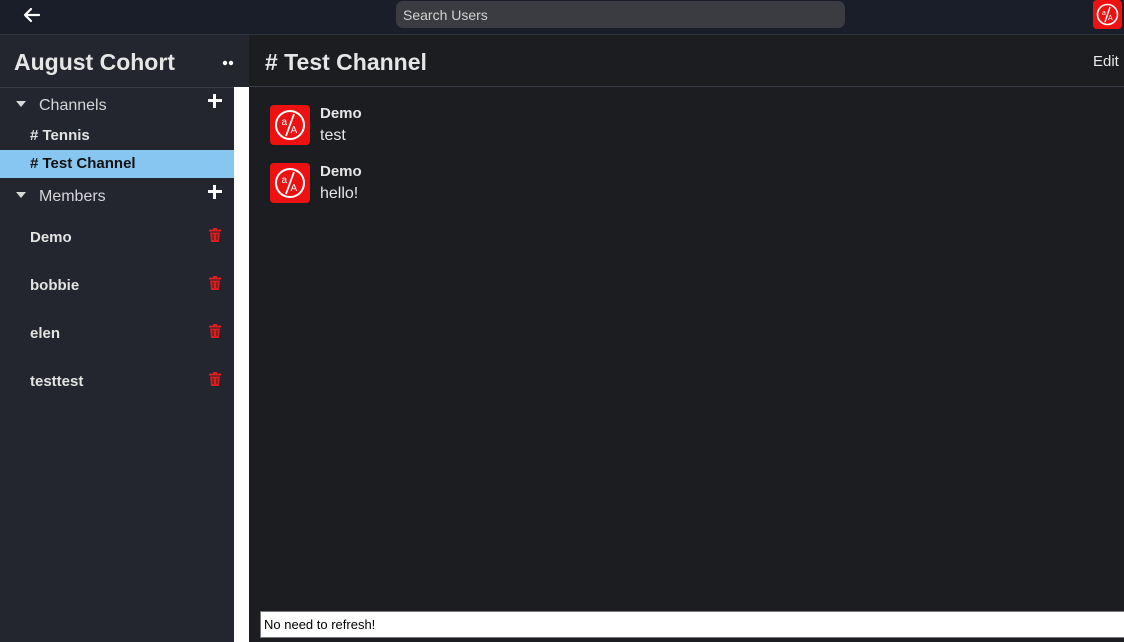 This screenshot has width=1124, height=642. I want to click on channel-item-test-channel: # Test Channel, so click(117, 164).